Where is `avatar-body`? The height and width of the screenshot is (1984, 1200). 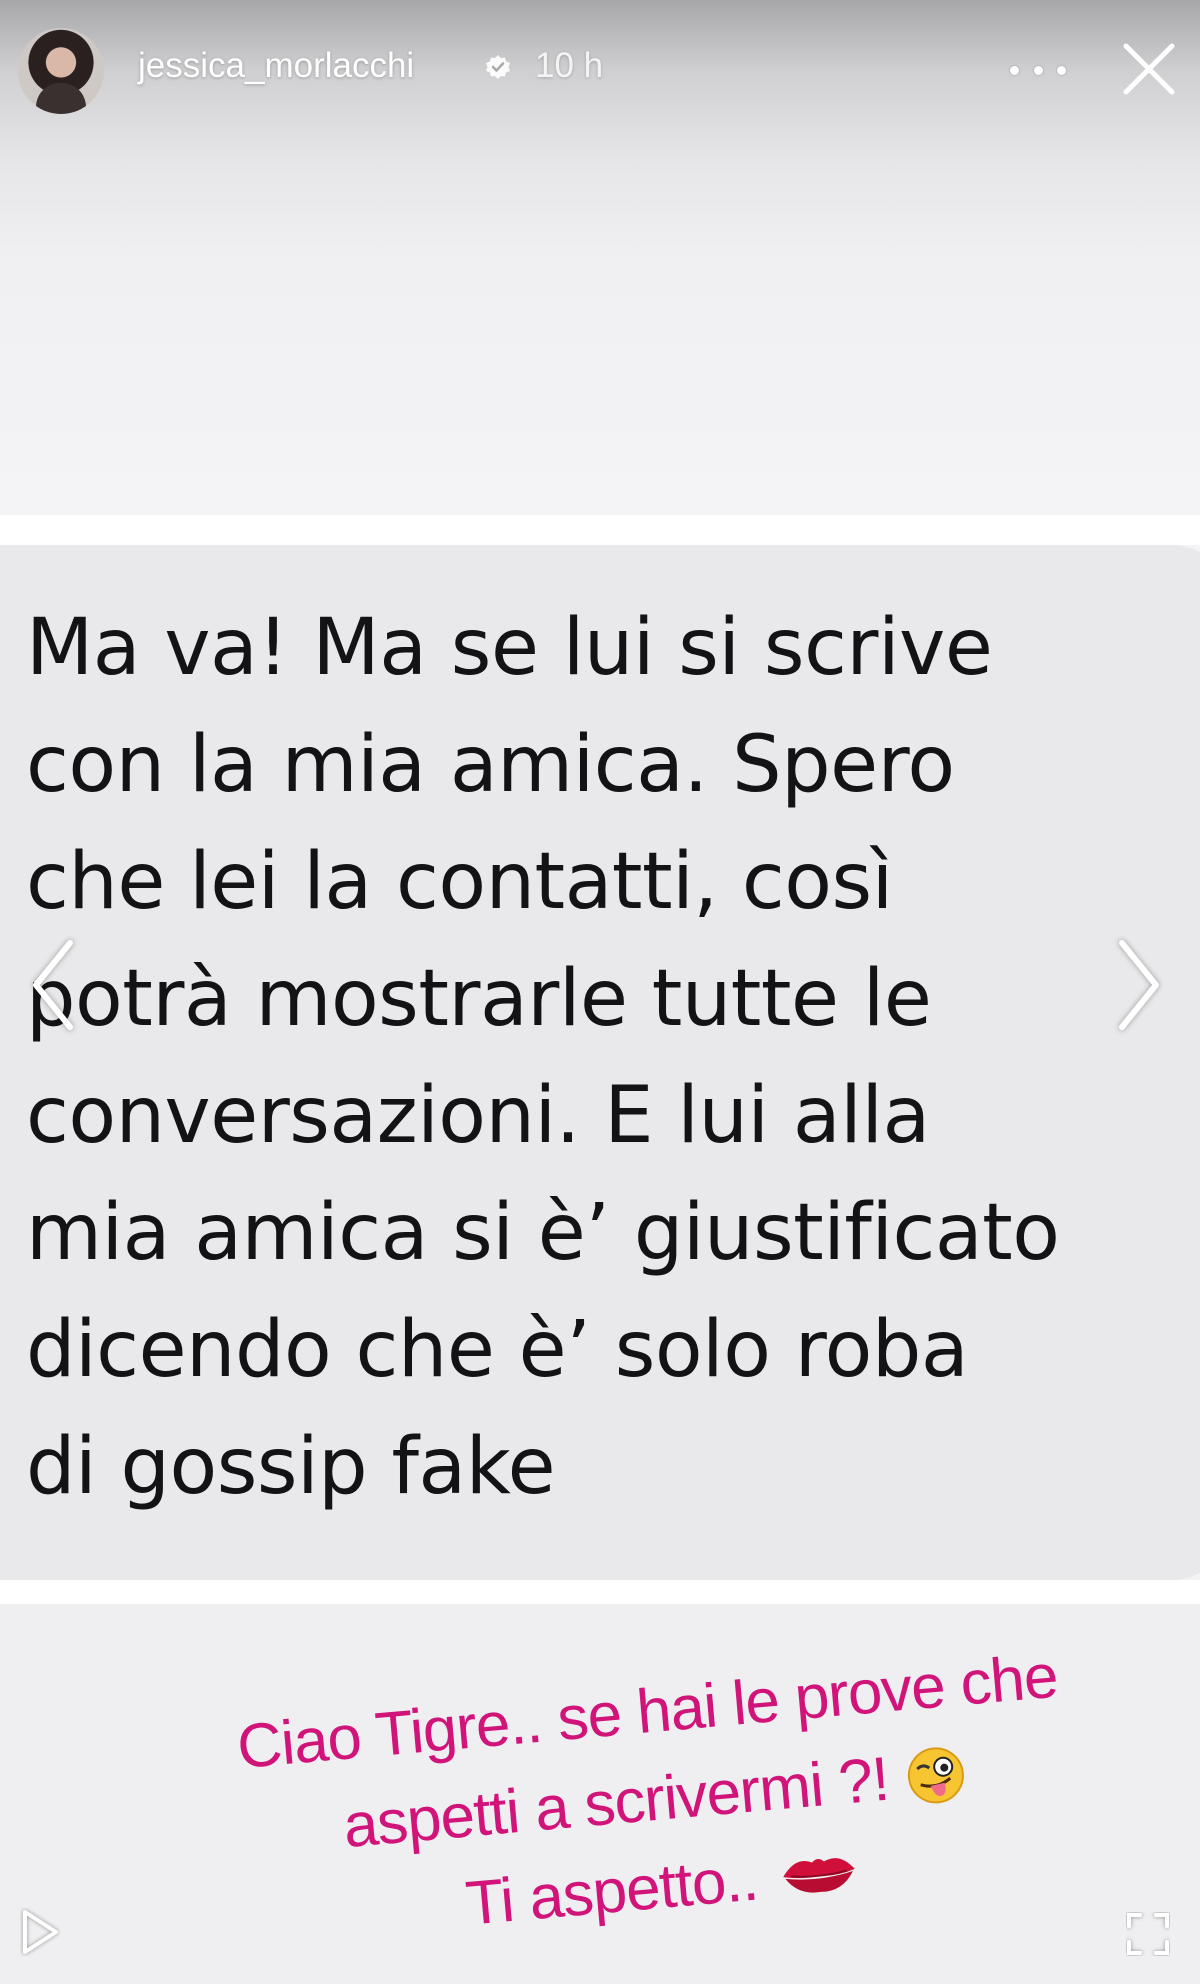 avatar-body is located at coordinates (61, 98).